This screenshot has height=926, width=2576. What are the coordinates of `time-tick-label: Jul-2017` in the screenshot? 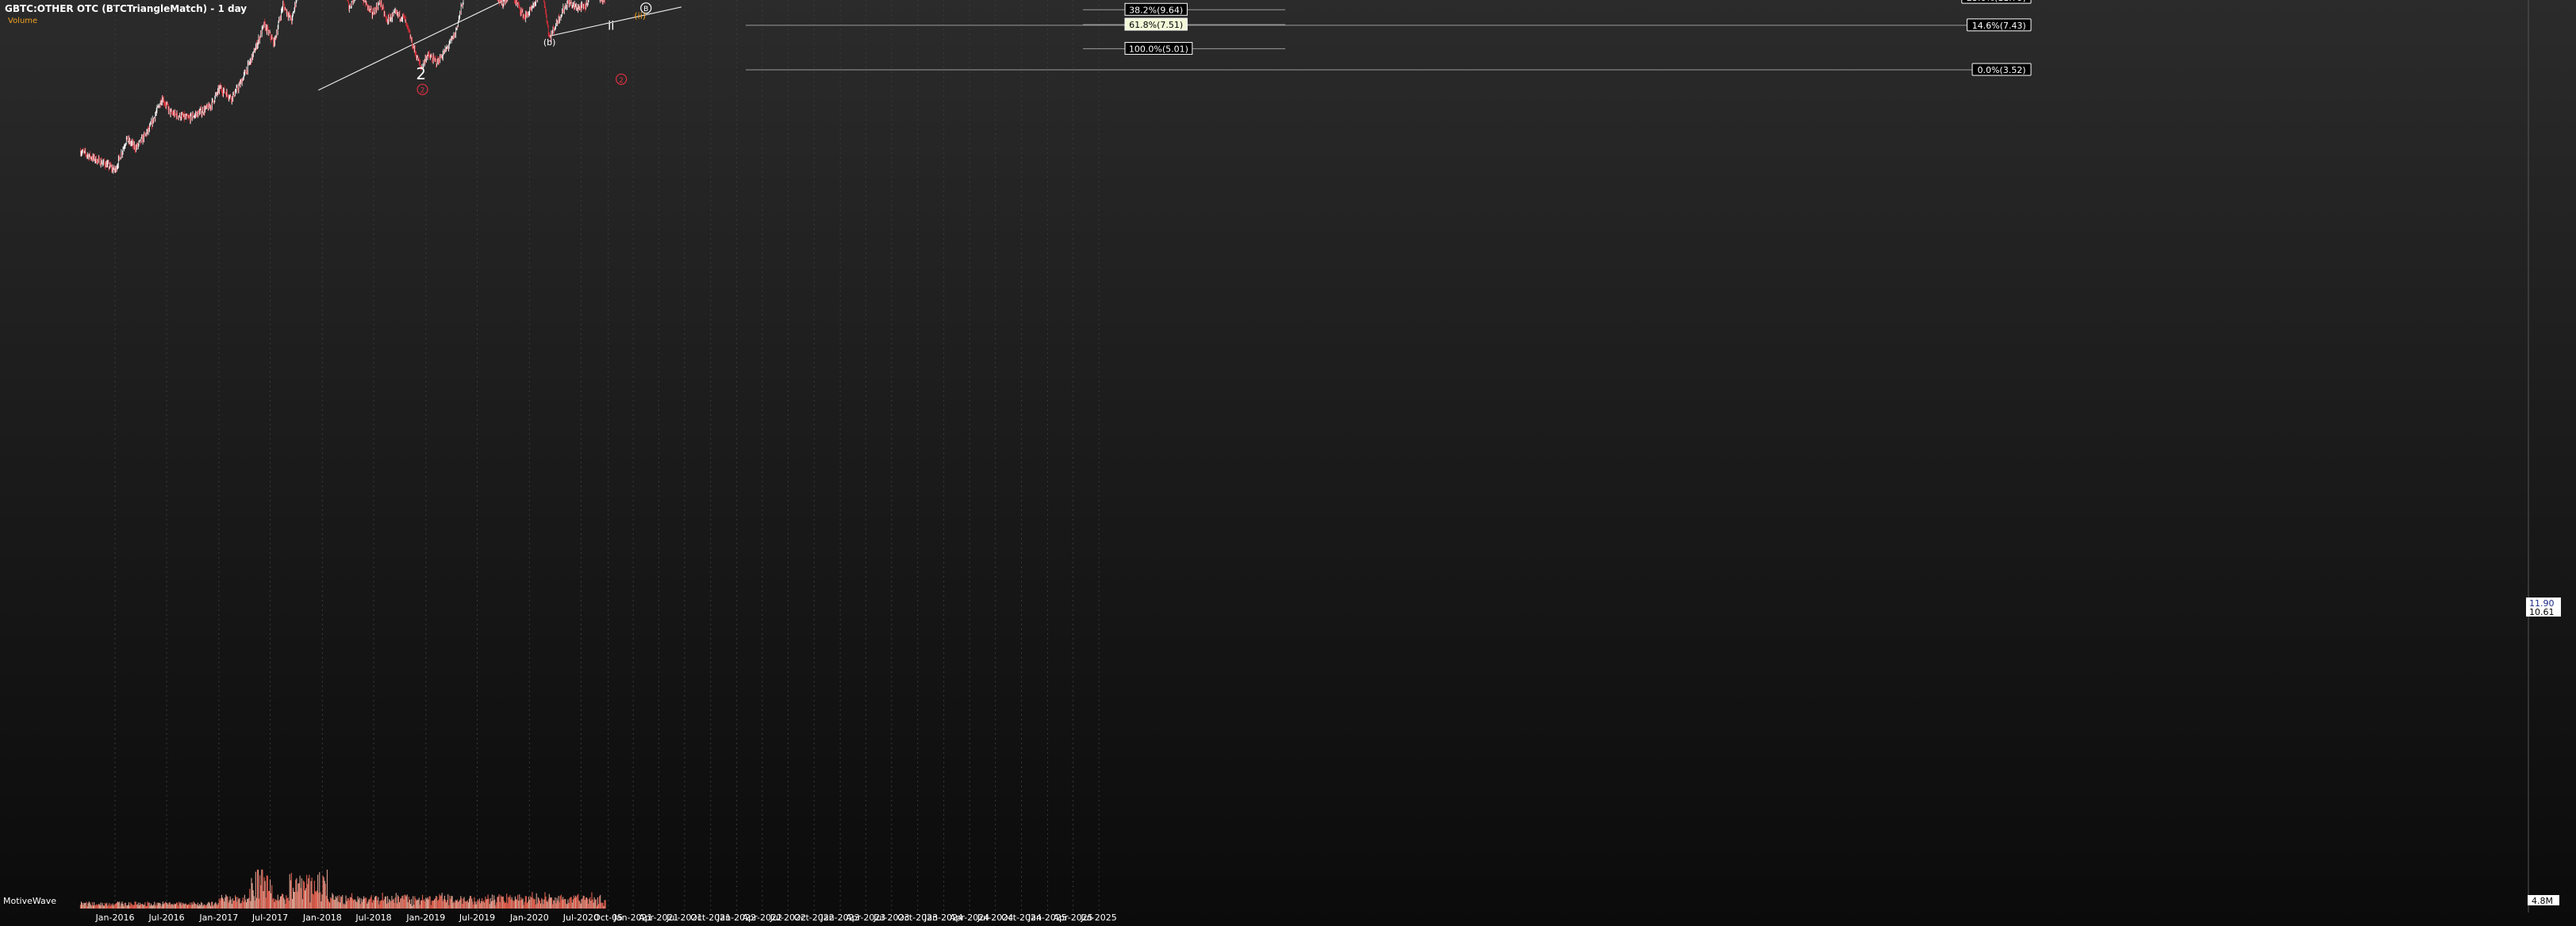 It's located at (269, 918).